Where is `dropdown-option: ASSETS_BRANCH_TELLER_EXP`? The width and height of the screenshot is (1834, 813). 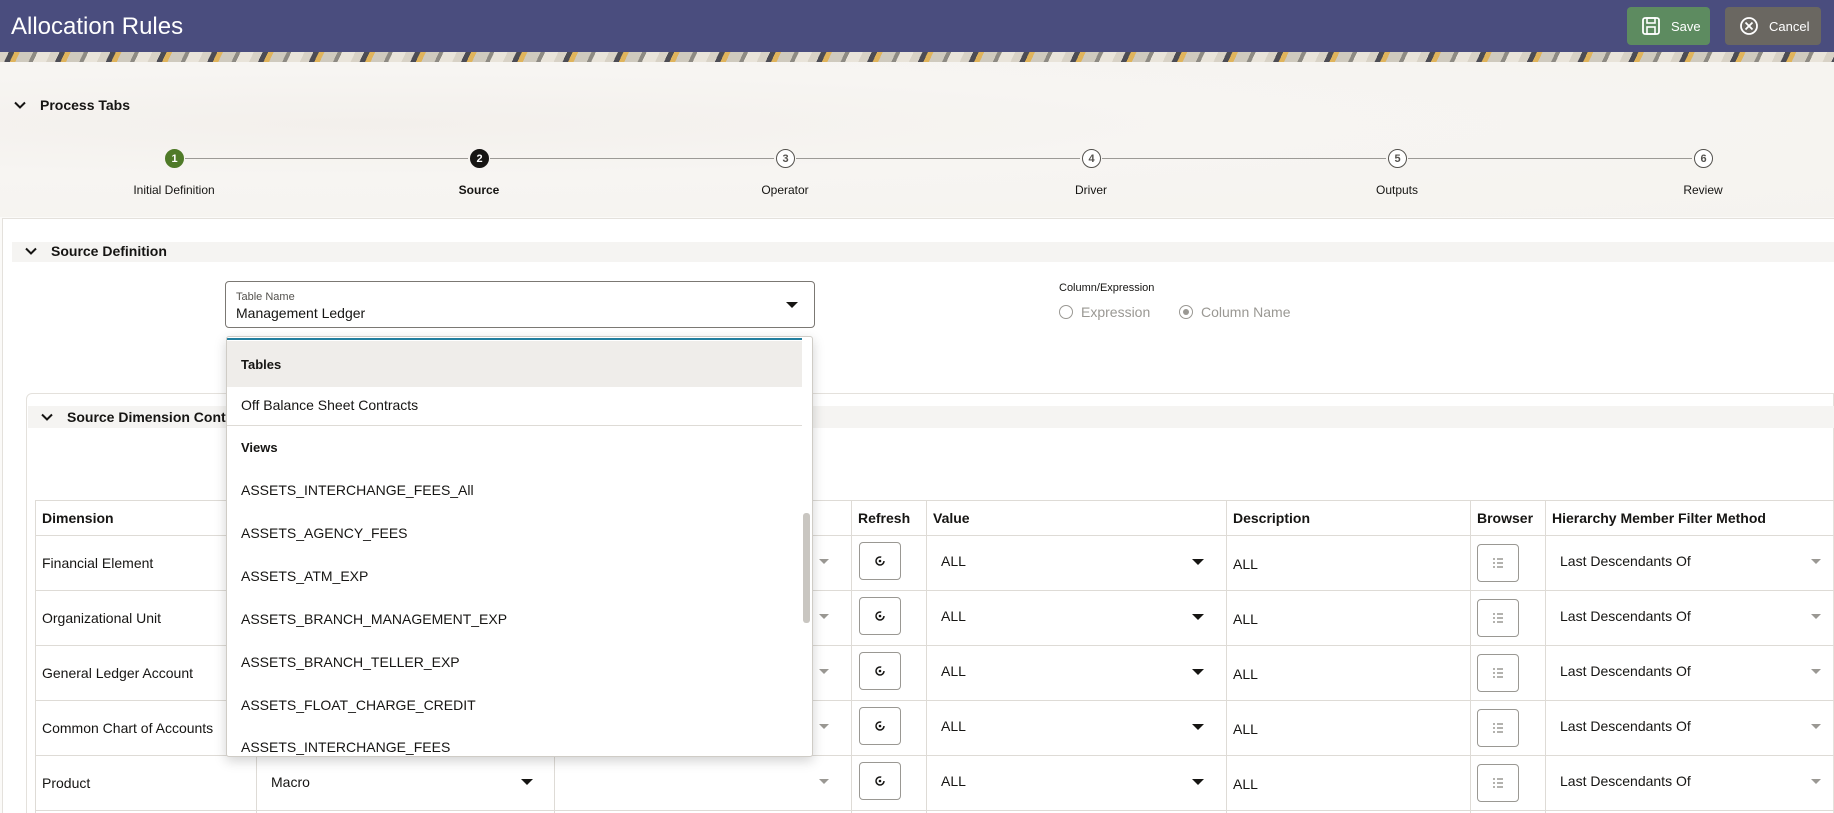 dropdown-option: ASSETS_BRANCH_TELLER_EXP is located at coordinates (350, 662).